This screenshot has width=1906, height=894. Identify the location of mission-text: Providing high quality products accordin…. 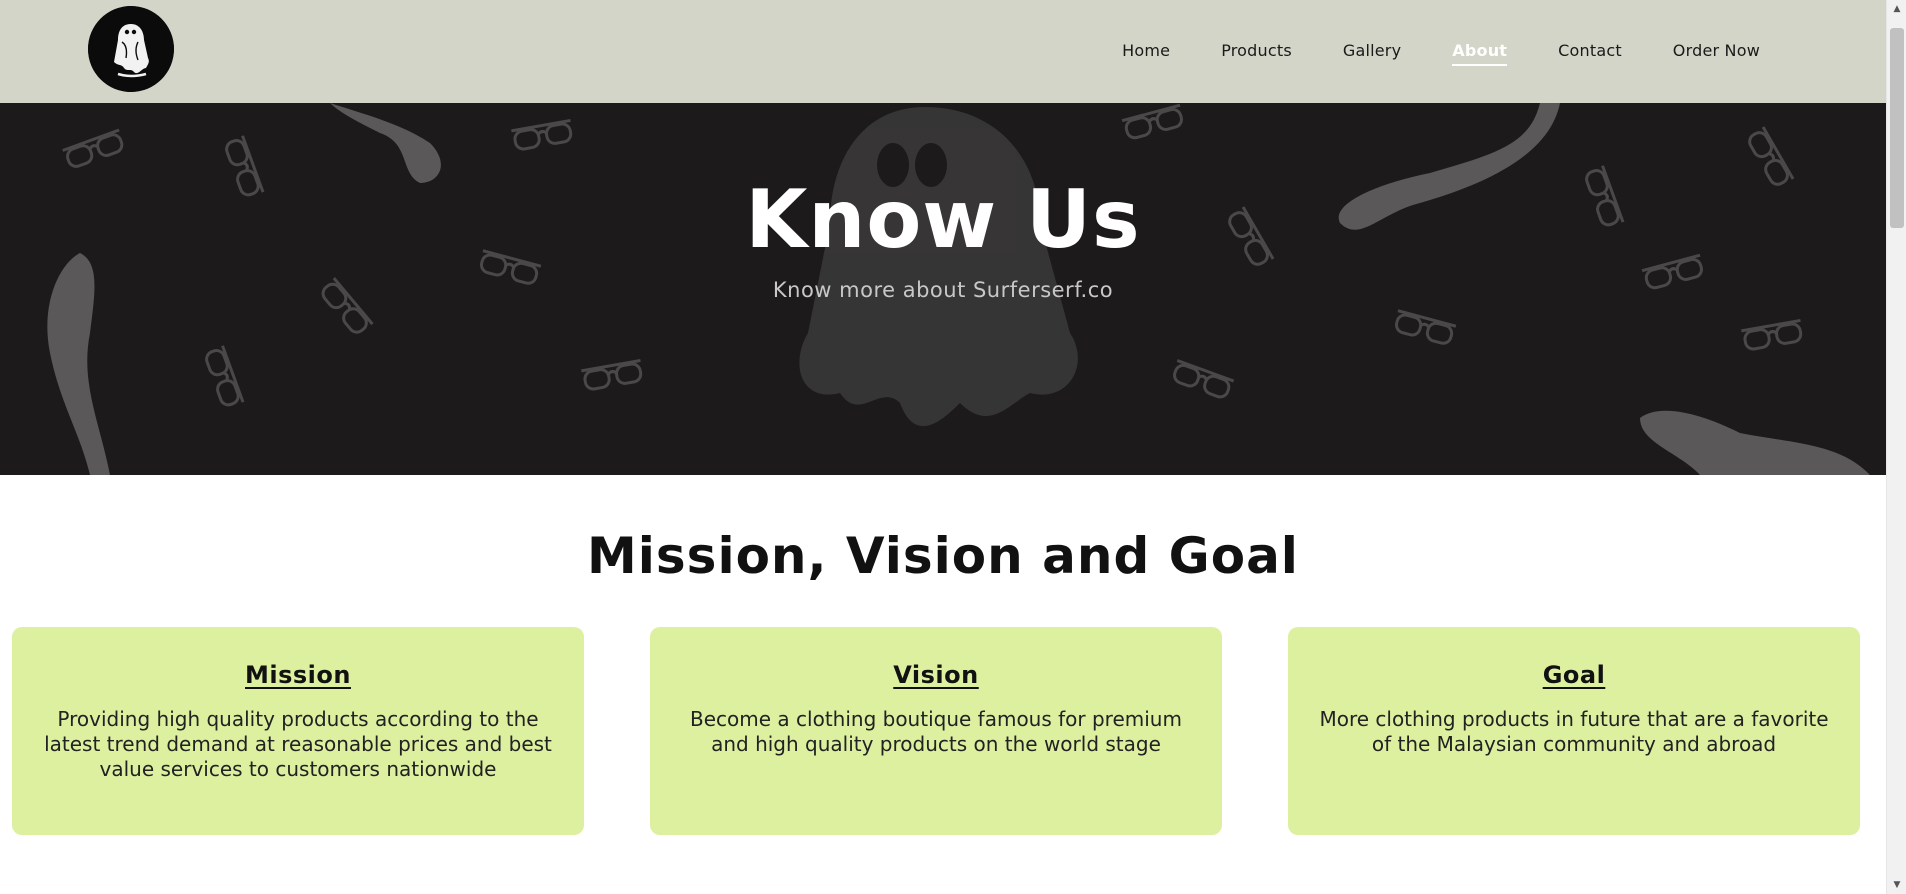
(298, 744).